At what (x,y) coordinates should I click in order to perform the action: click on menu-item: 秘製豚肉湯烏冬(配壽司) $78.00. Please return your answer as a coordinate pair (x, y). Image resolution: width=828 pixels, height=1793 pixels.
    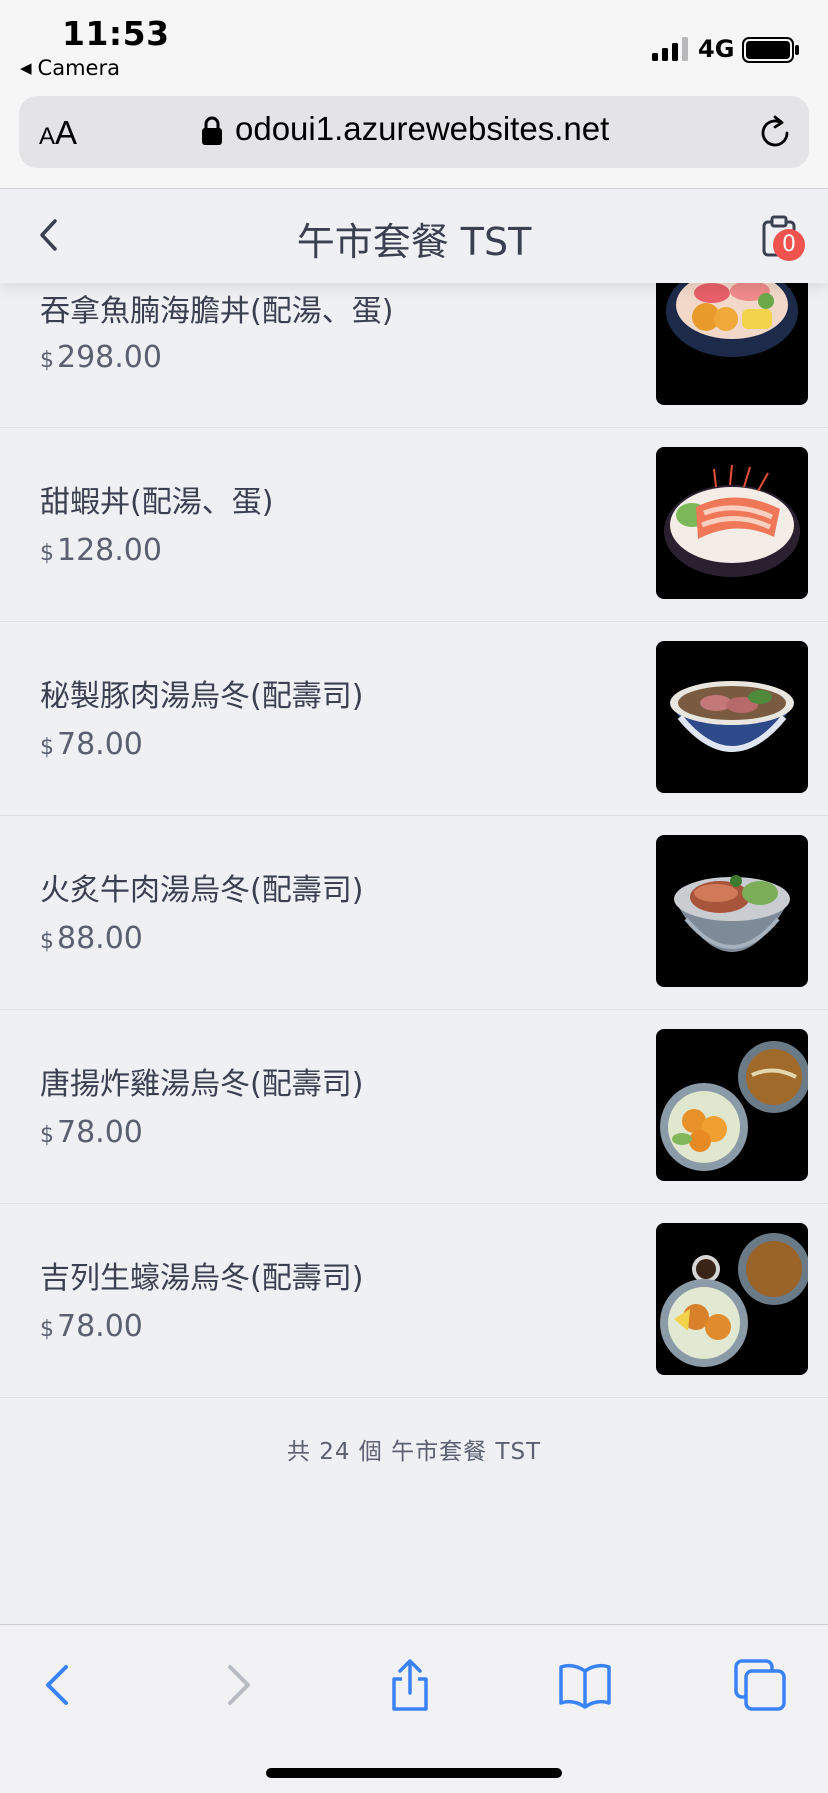
    Looking at the image, I should click on (414, 718).